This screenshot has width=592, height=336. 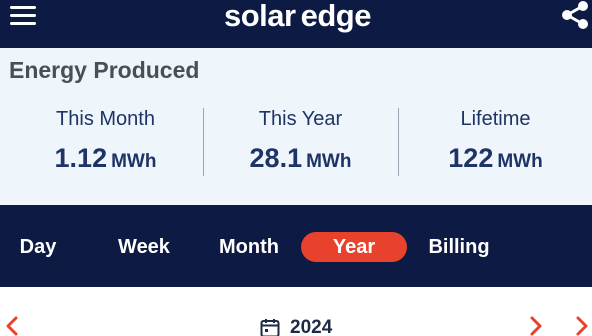 I want to click on date-selector: 2024, so click(x=296, y=326).